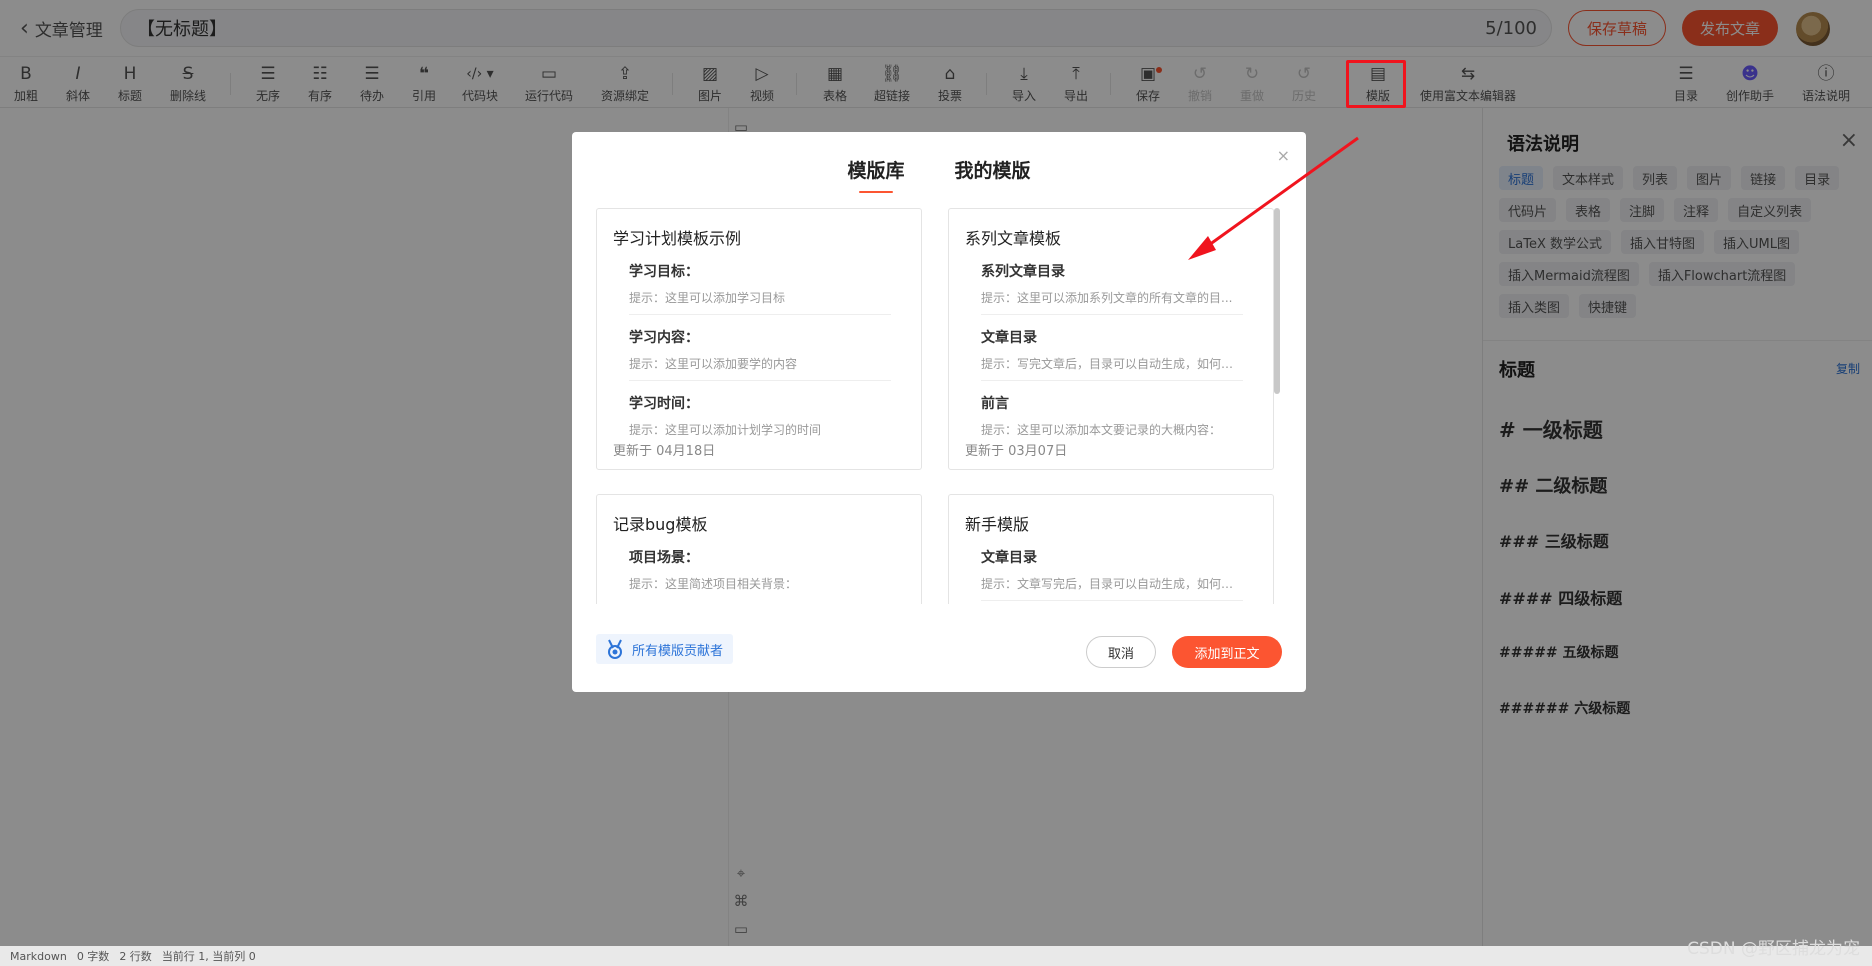  I want to click on card-title: 新手模版, so click(997, 524).